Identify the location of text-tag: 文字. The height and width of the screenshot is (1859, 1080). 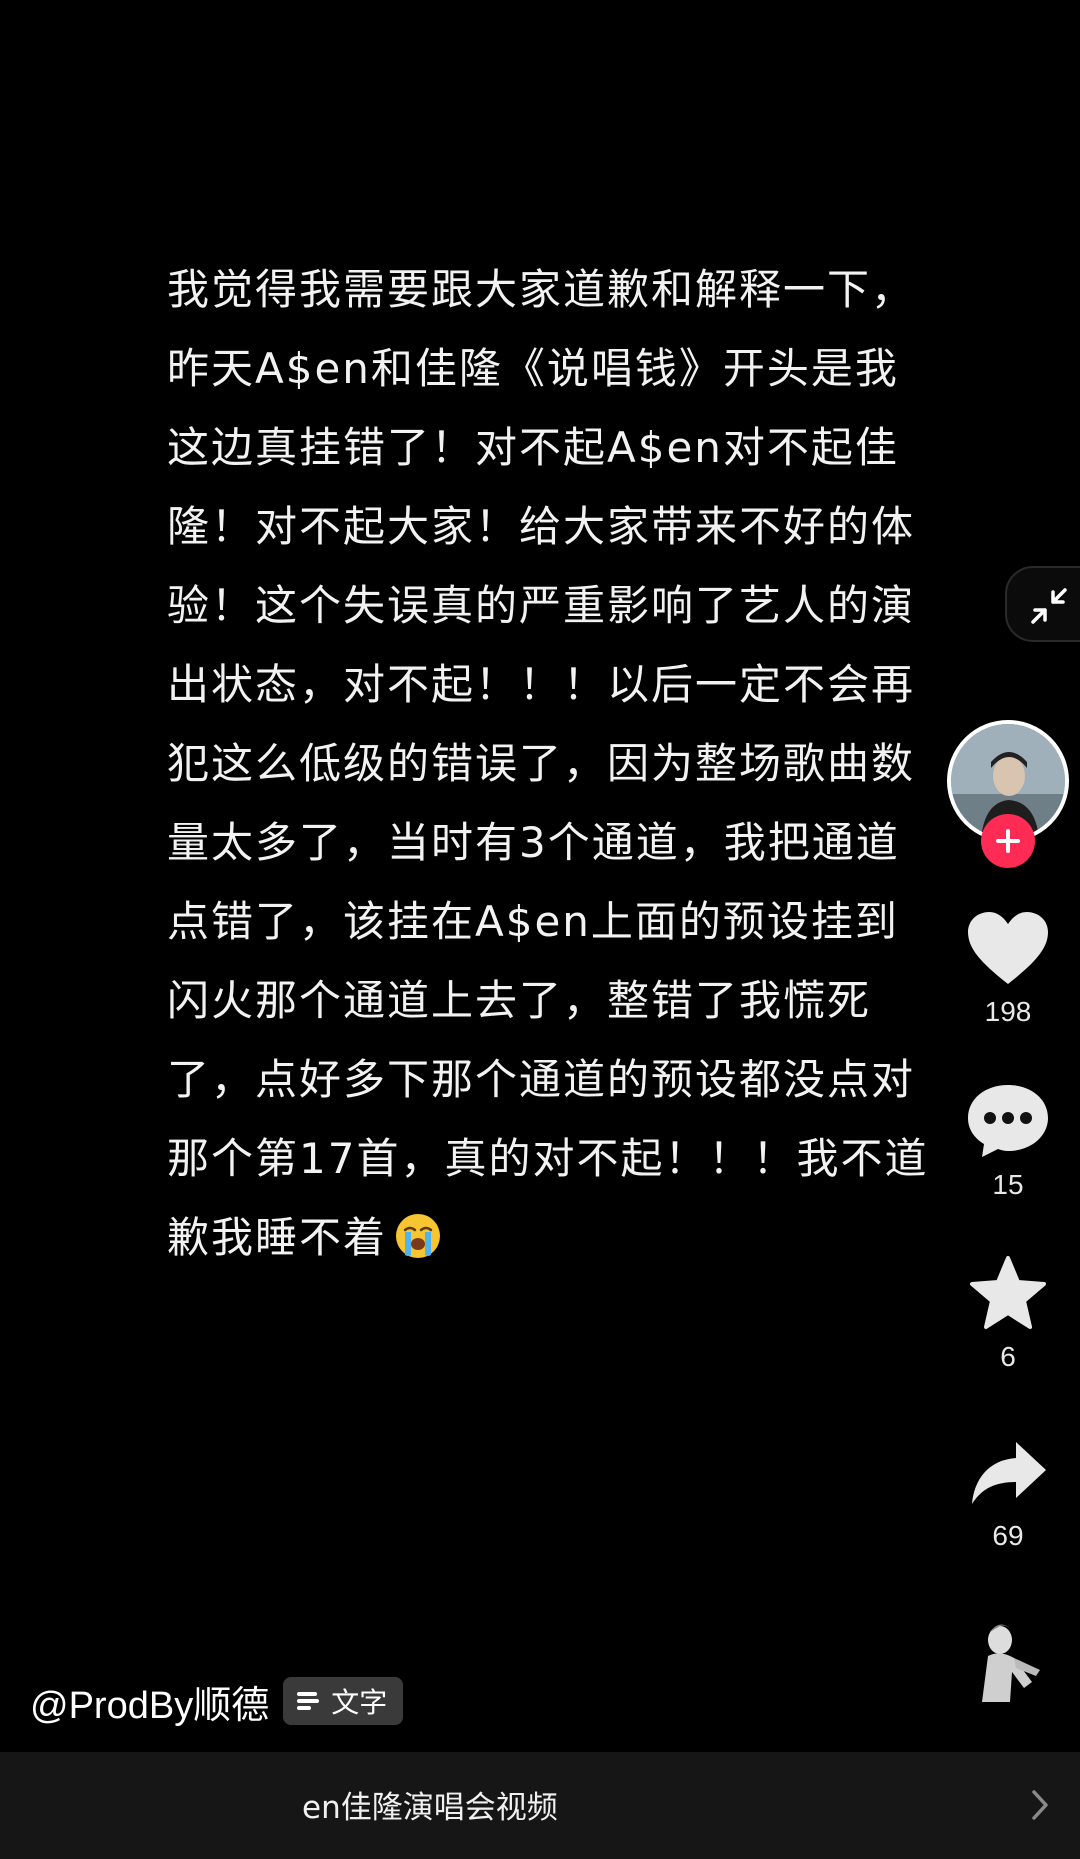
(343, 1701).